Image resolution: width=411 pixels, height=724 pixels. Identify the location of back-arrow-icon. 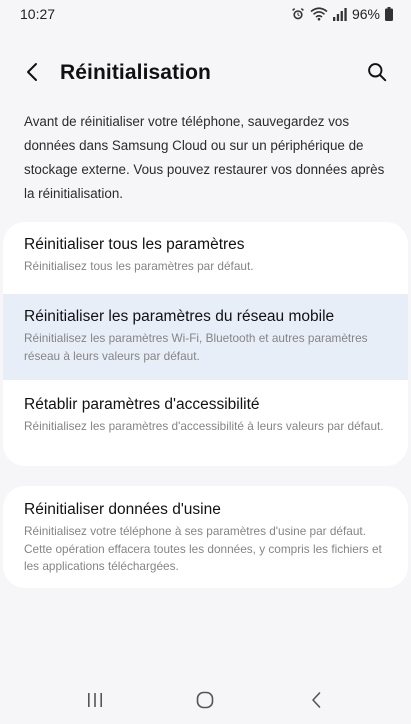
(32, 74).